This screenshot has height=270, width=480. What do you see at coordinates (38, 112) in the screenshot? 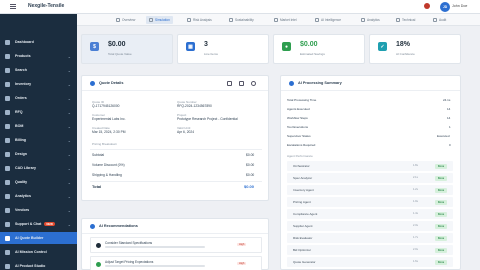
I see `sidebar-item-rfq: RFQ ⌄` at bounding box center [38, 112].